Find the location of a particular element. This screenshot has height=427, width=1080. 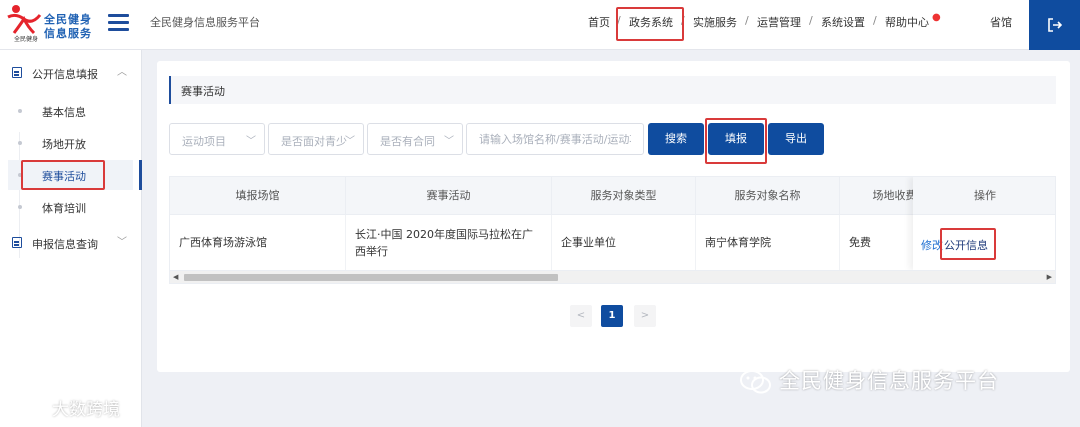

export-button: 导出 is located at coordinates (796, 139).